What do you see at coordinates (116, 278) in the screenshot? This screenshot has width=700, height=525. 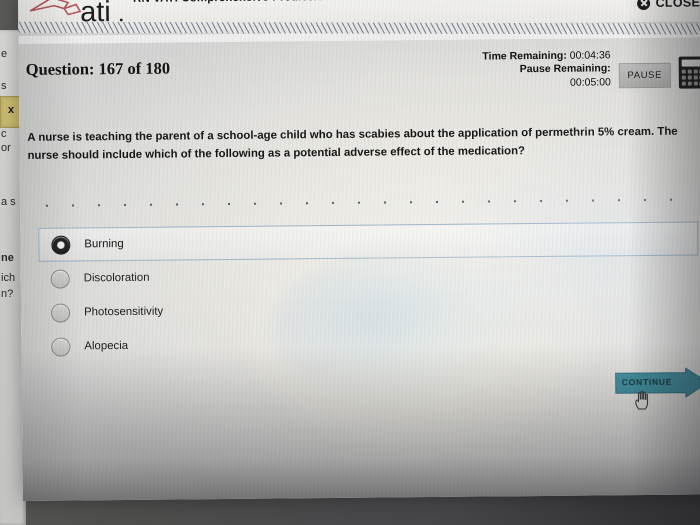 I see `answer-option-label: Discoloration` at bounding box center [116, 278].